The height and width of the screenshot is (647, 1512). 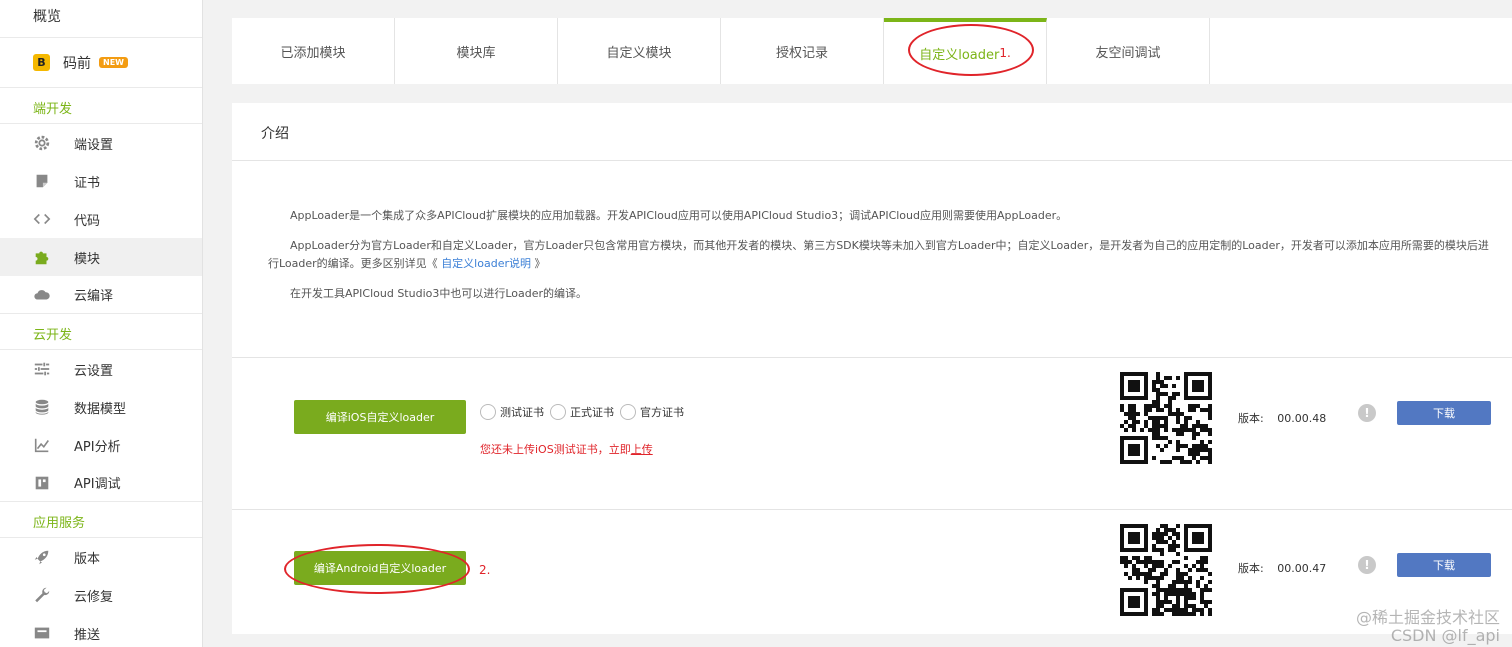 I want to click on sidebar-item-data-model: 数据模型, so click(x=101, y=407).